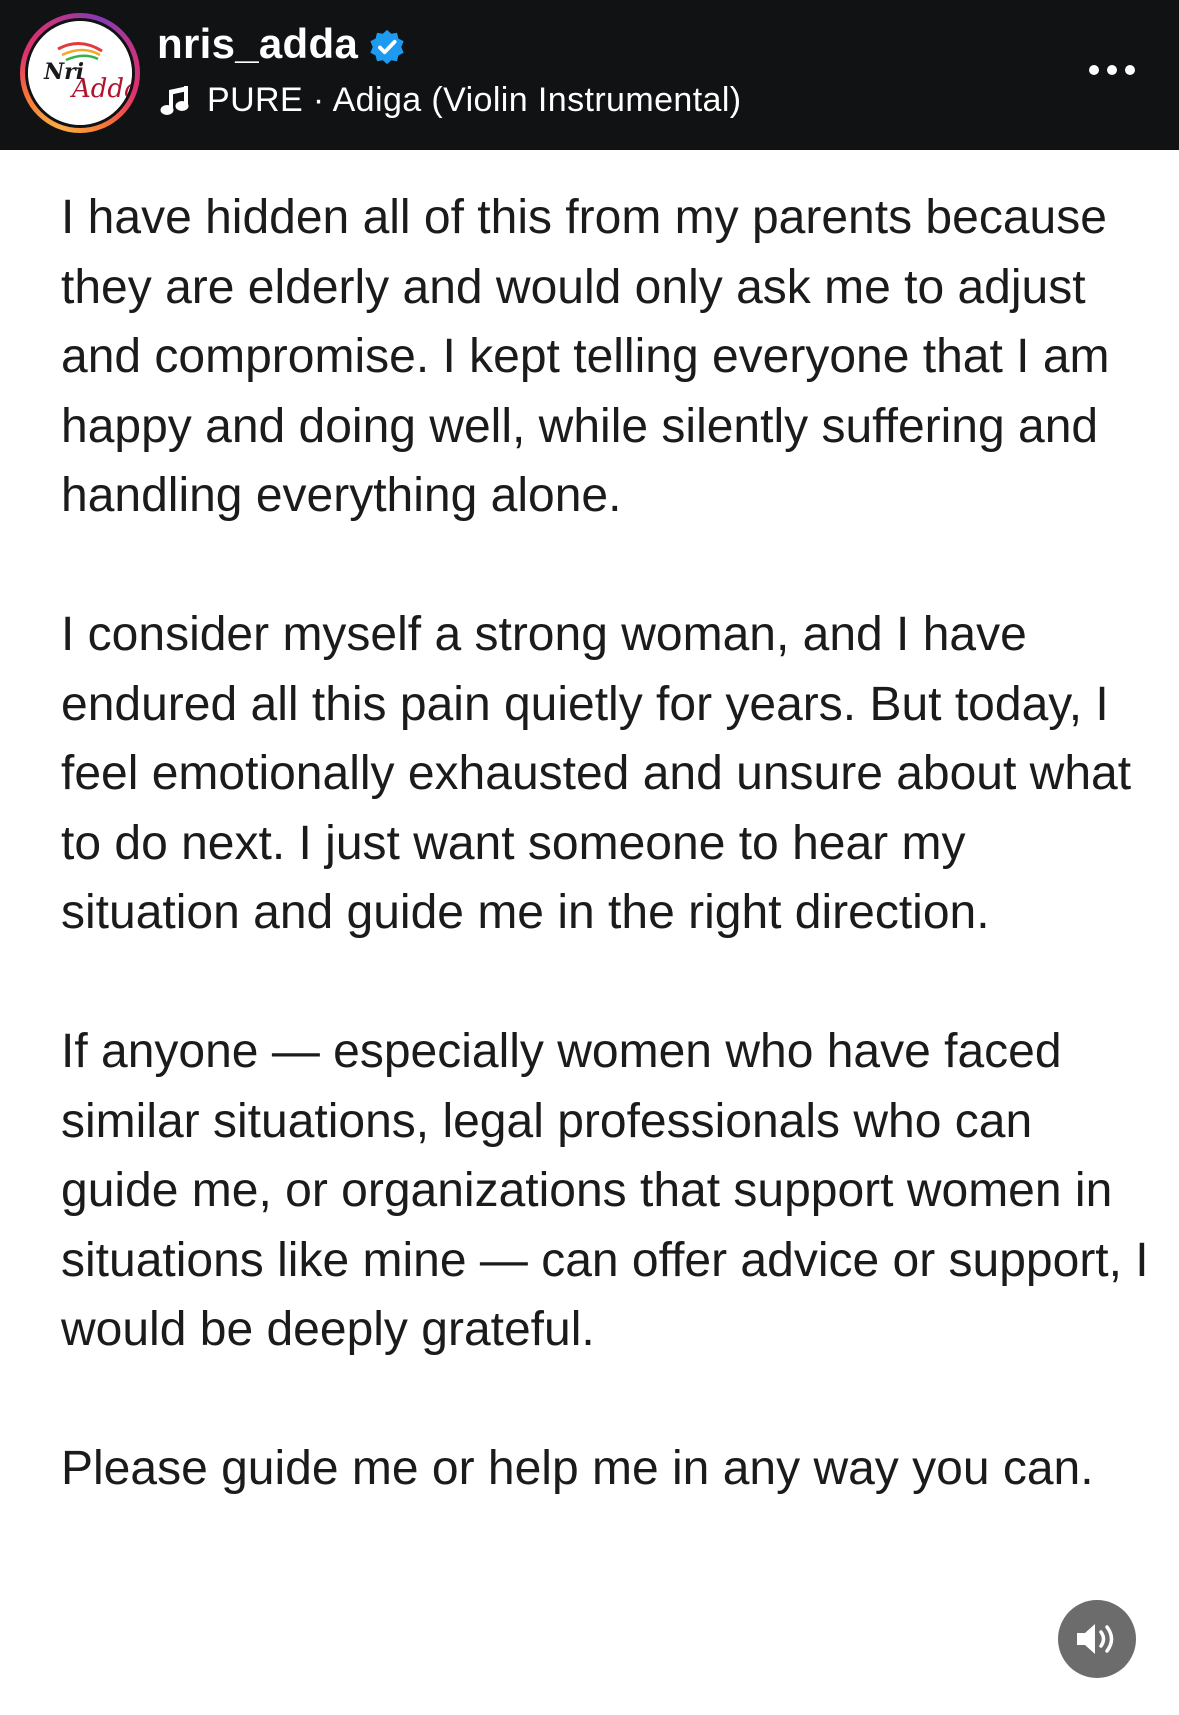  Describe the element at coordinates (174, 100) in the screenshot. I see `music-note-icon` at that location.